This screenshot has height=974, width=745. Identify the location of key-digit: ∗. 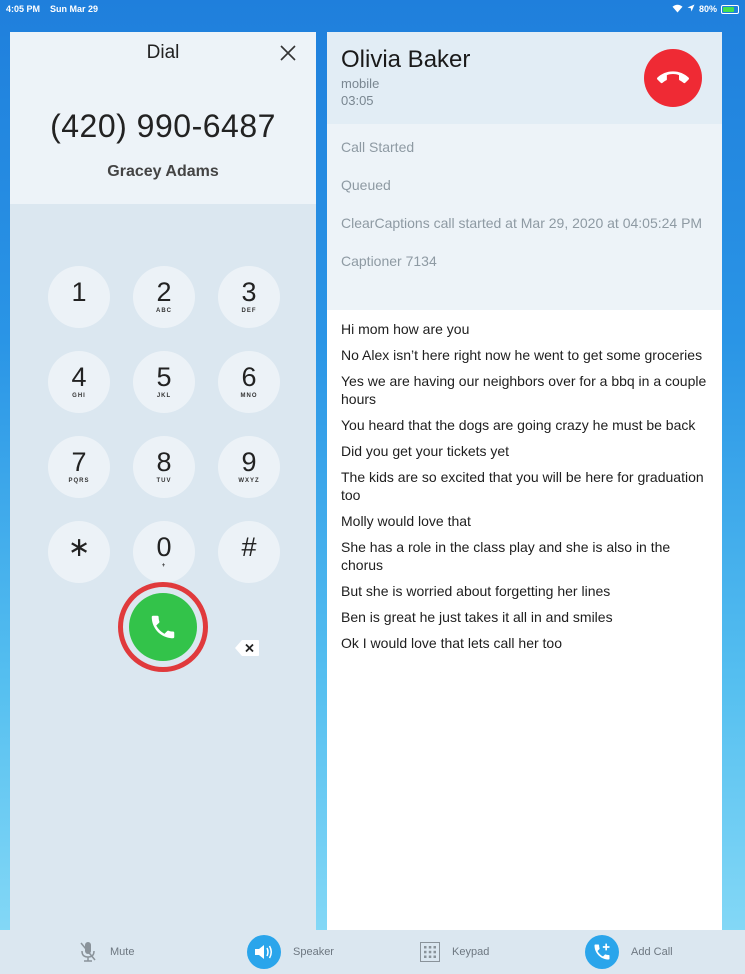
(79, 547).